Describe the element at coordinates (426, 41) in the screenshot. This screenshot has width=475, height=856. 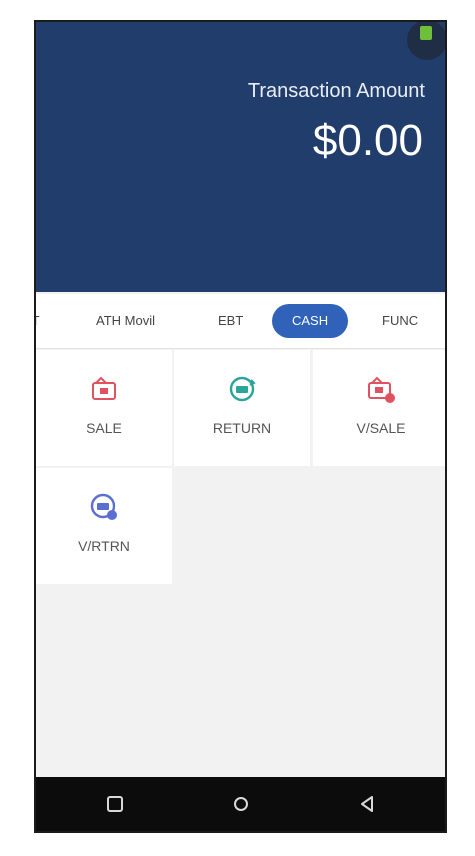
I see `battery-status-icon` at that location.